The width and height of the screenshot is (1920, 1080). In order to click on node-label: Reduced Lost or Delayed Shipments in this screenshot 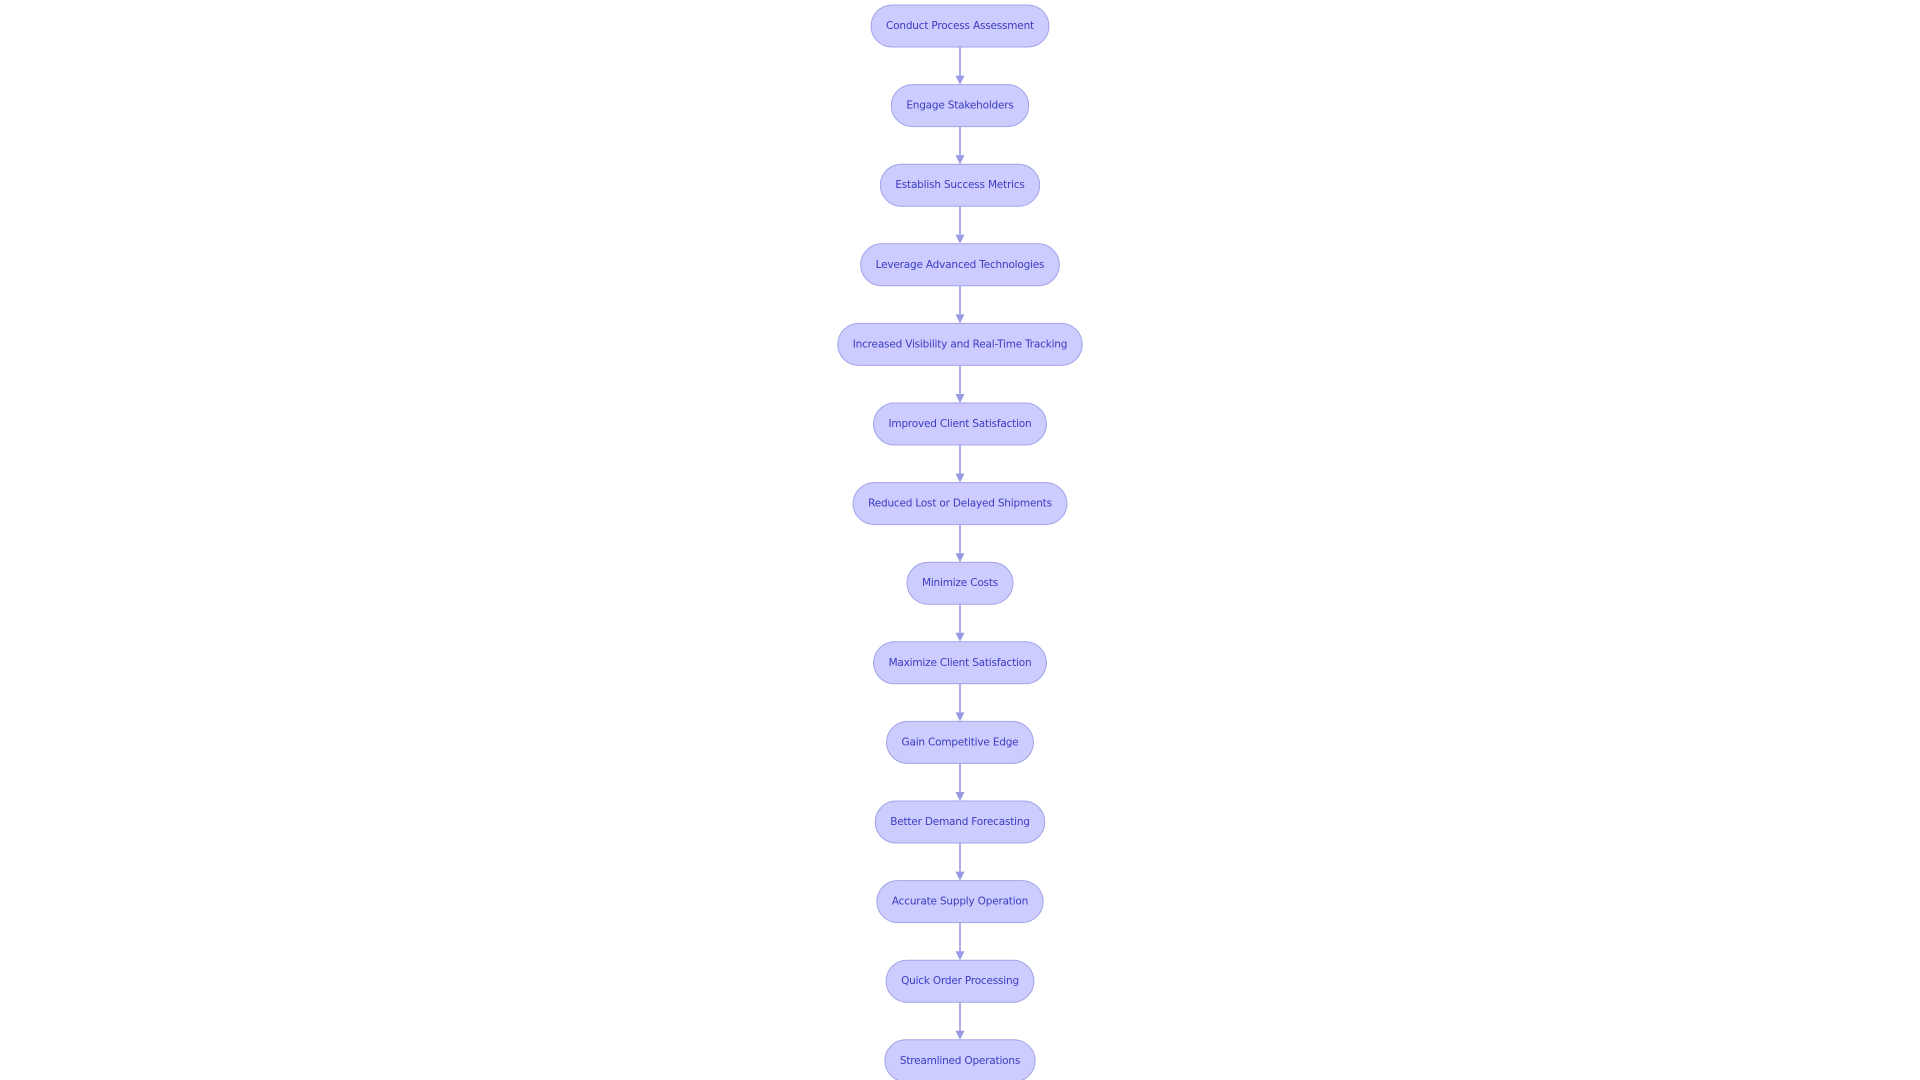, I will do `click(960, 504)`.